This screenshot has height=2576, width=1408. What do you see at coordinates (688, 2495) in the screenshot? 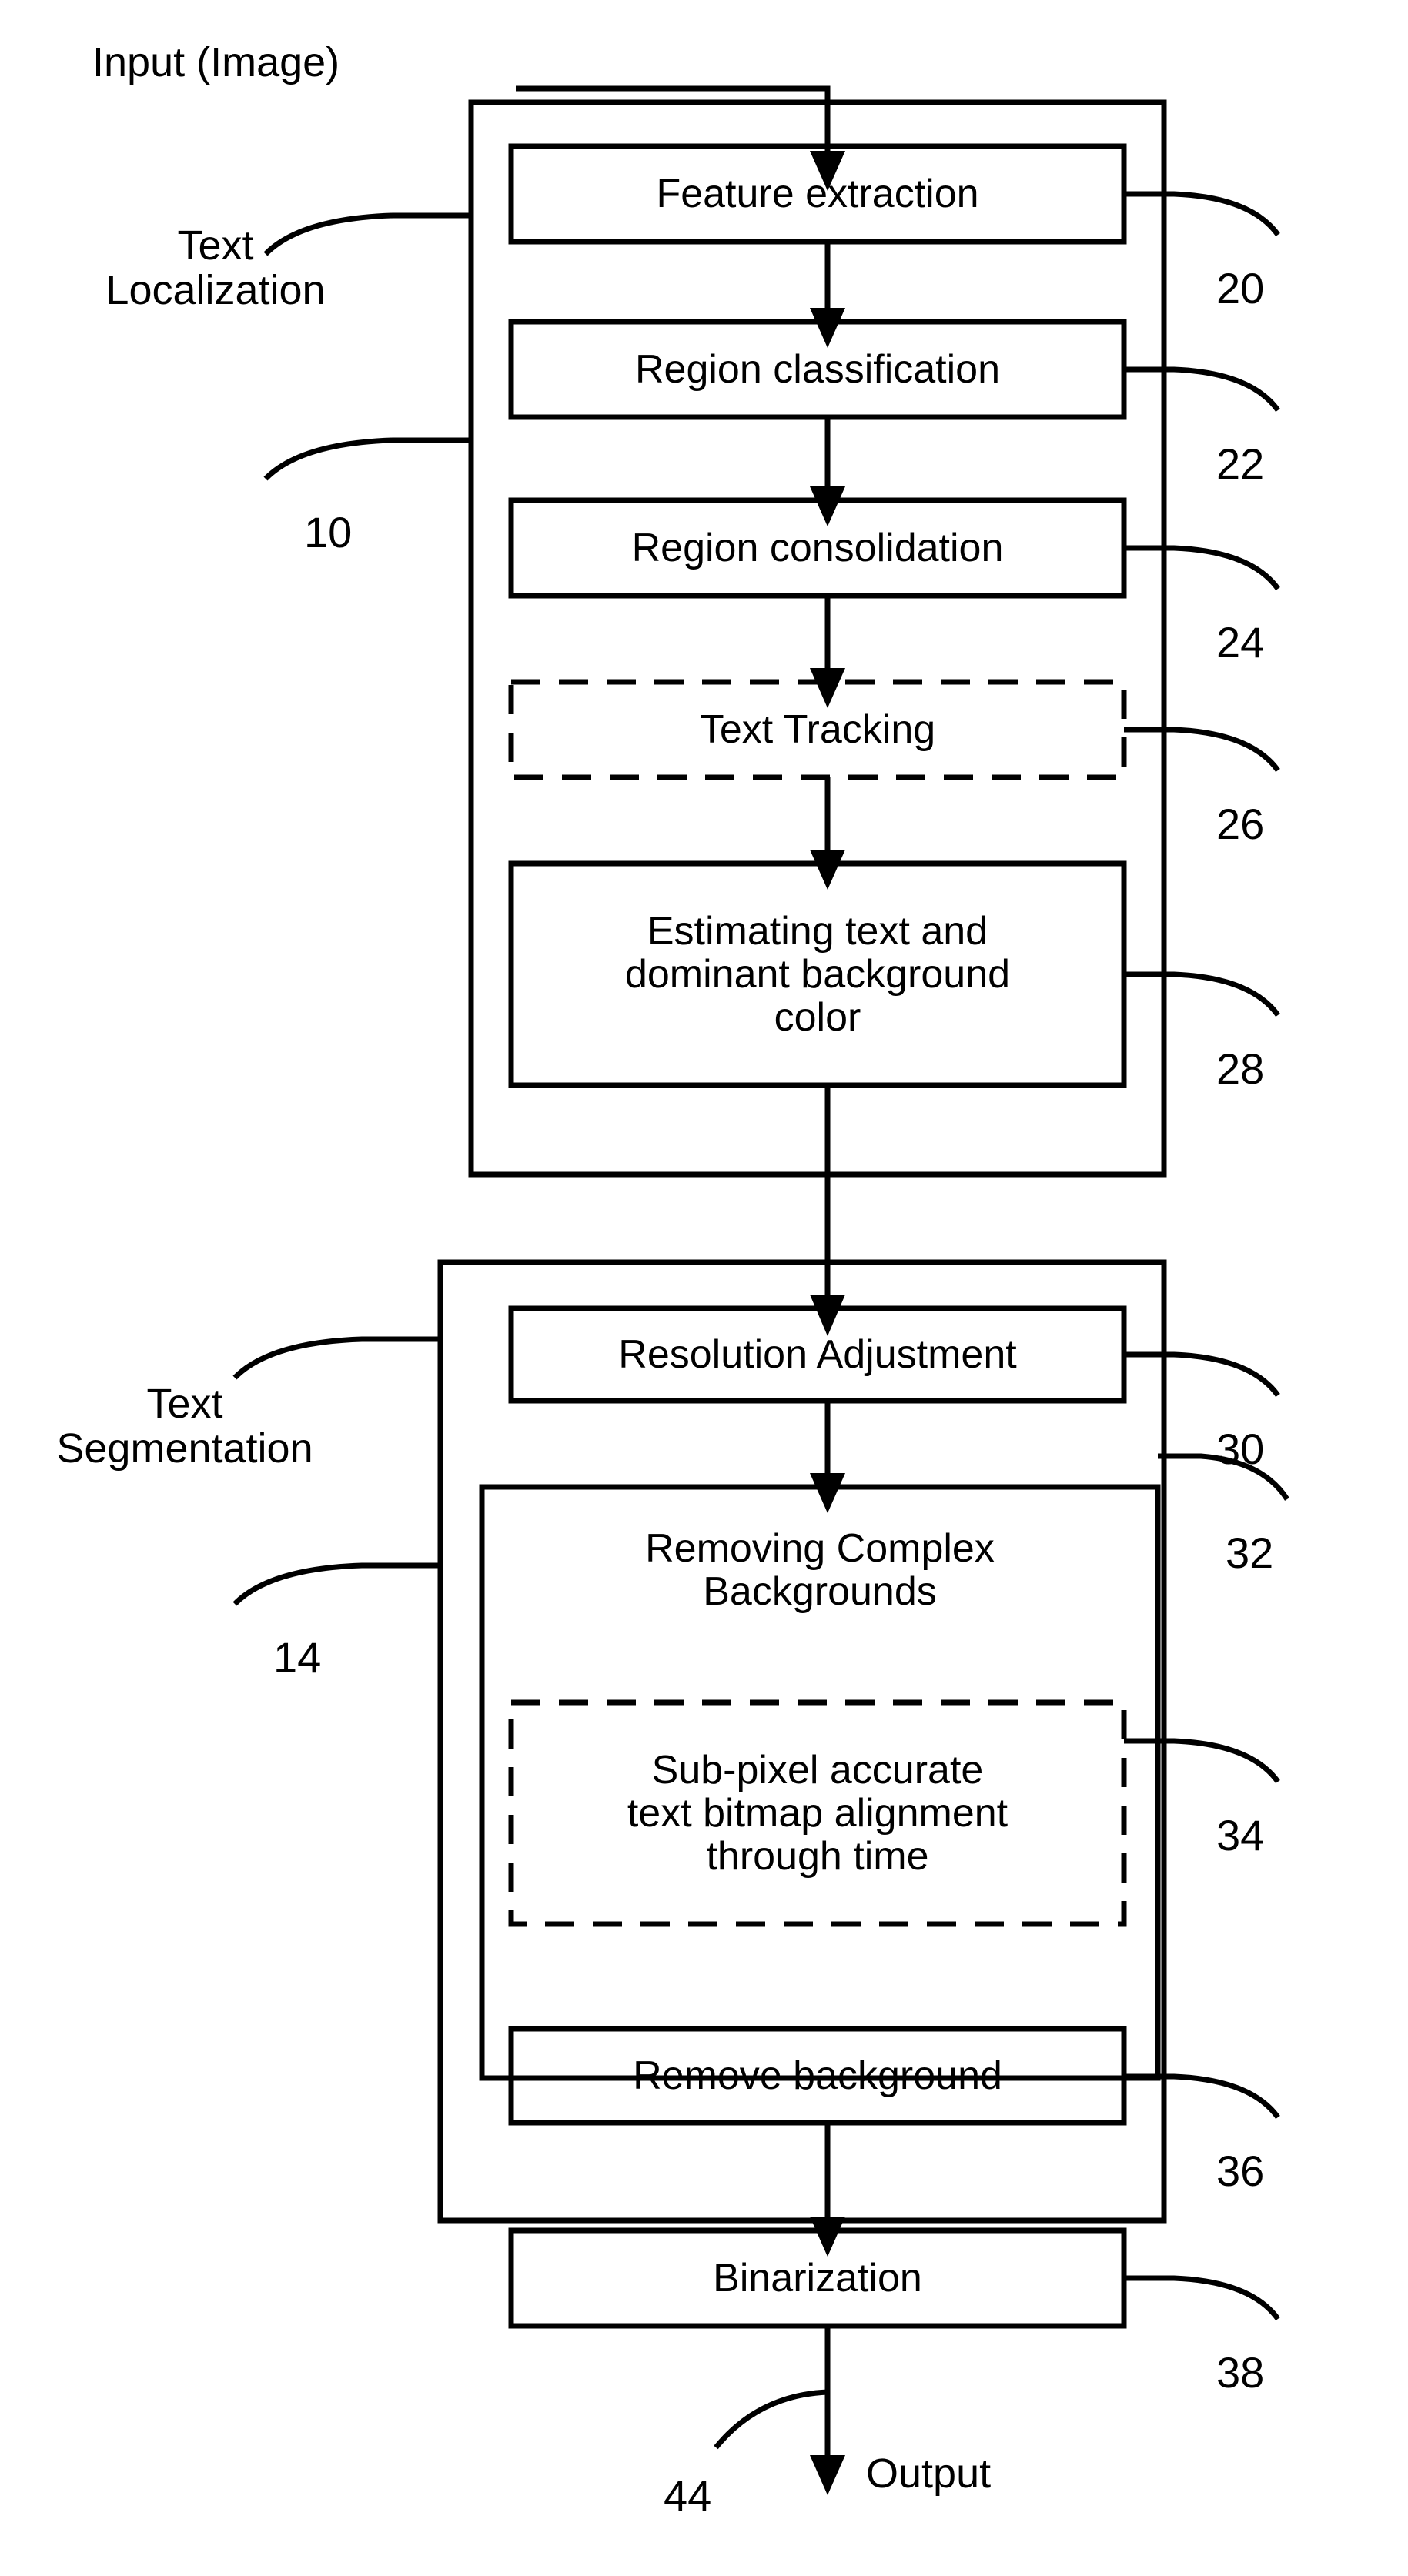
I see `ref-numeral-44: 44` at bounding box center [688, 2495].